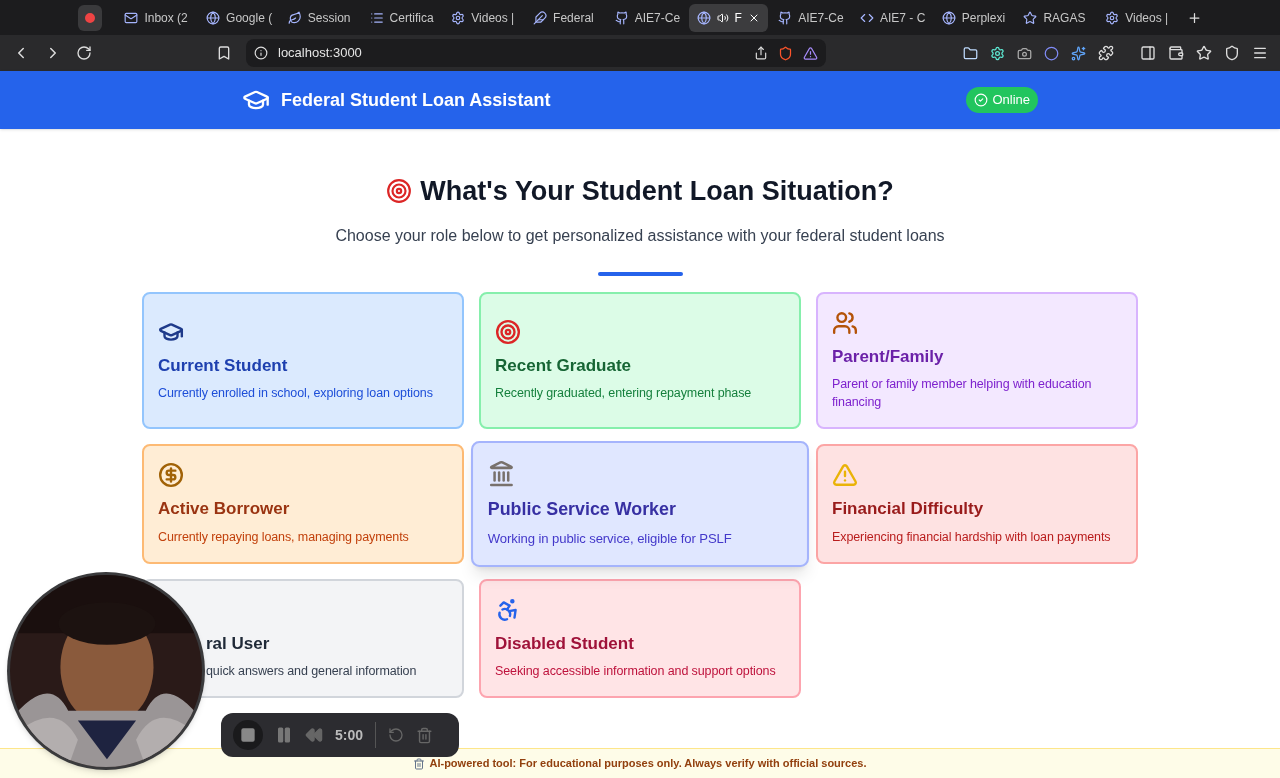  Describe the element at coordinates (573, 18) in the screenshot. I see `tab-title: Federal` at that location.